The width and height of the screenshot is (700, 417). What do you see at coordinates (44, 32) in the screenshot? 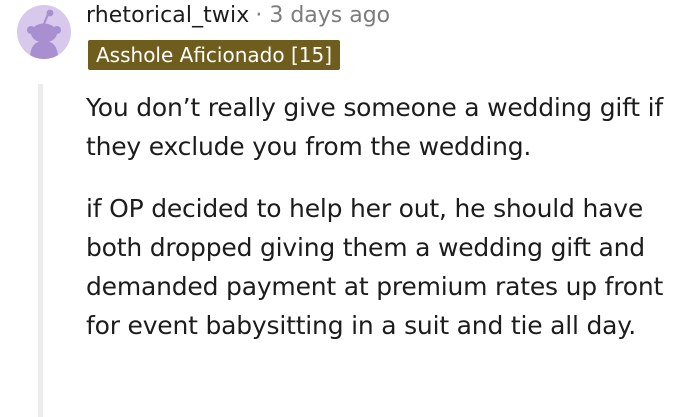
I see `snoo-avatar-icon` at bounding box center [44, 32].